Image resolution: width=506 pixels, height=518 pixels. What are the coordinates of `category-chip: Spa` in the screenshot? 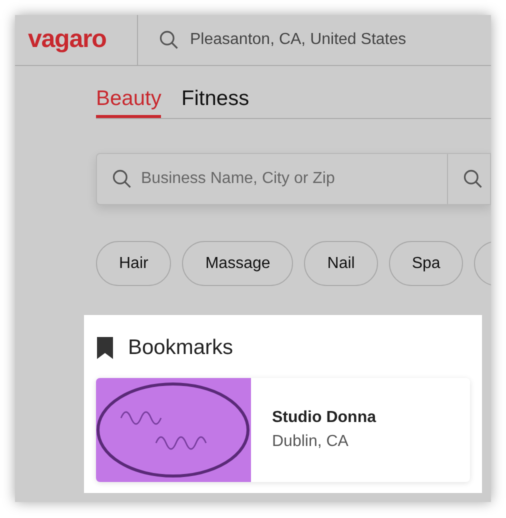 It's located at (426, 263).